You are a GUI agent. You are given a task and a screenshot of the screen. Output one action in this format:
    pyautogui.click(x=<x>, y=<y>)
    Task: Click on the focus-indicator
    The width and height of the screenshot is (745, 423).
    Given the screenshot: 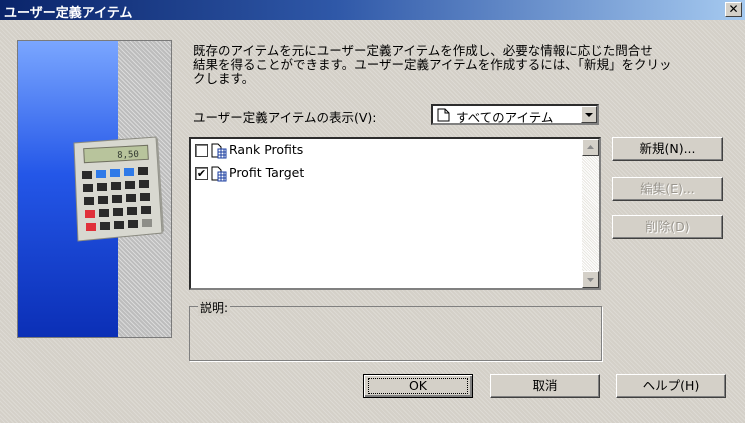 What is the action you would take?
    pyautogui.click(x=418, y=386)
    